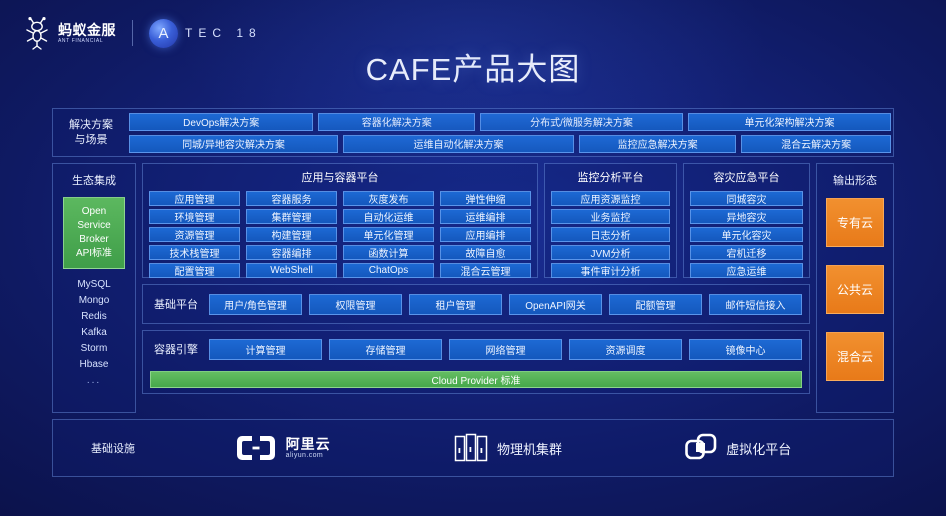 This screenshot has width=946, height=516. Describe the element at coordinates (221, 121) in the screenshot. I see `solution-chip: DevOps解决方案` at that location.